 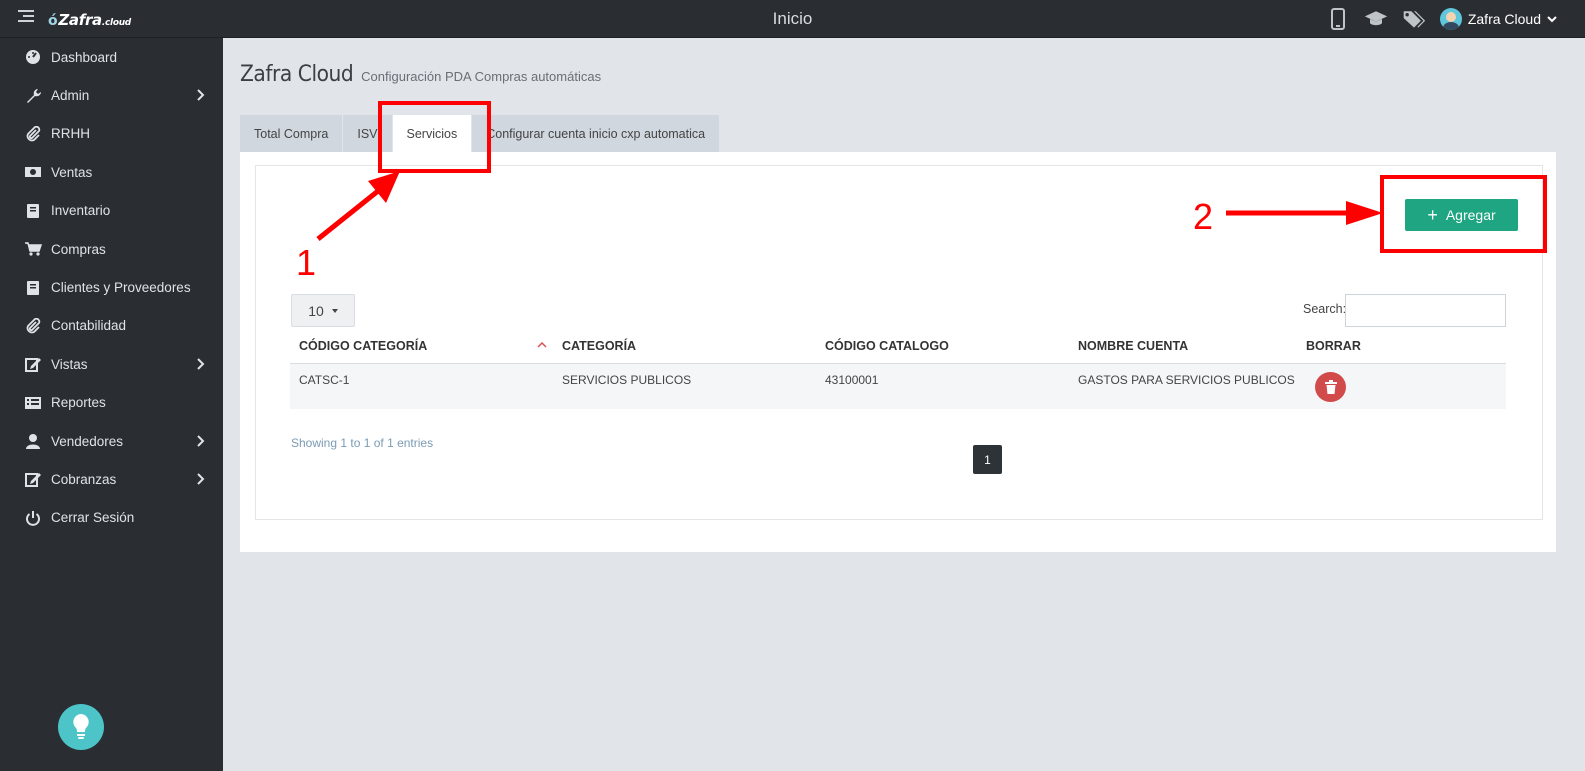 What do you see at coordinates (111, 95) in the screenshot?
I see `sidebar-item-admin: Admin` at bounding box center [111, 95].